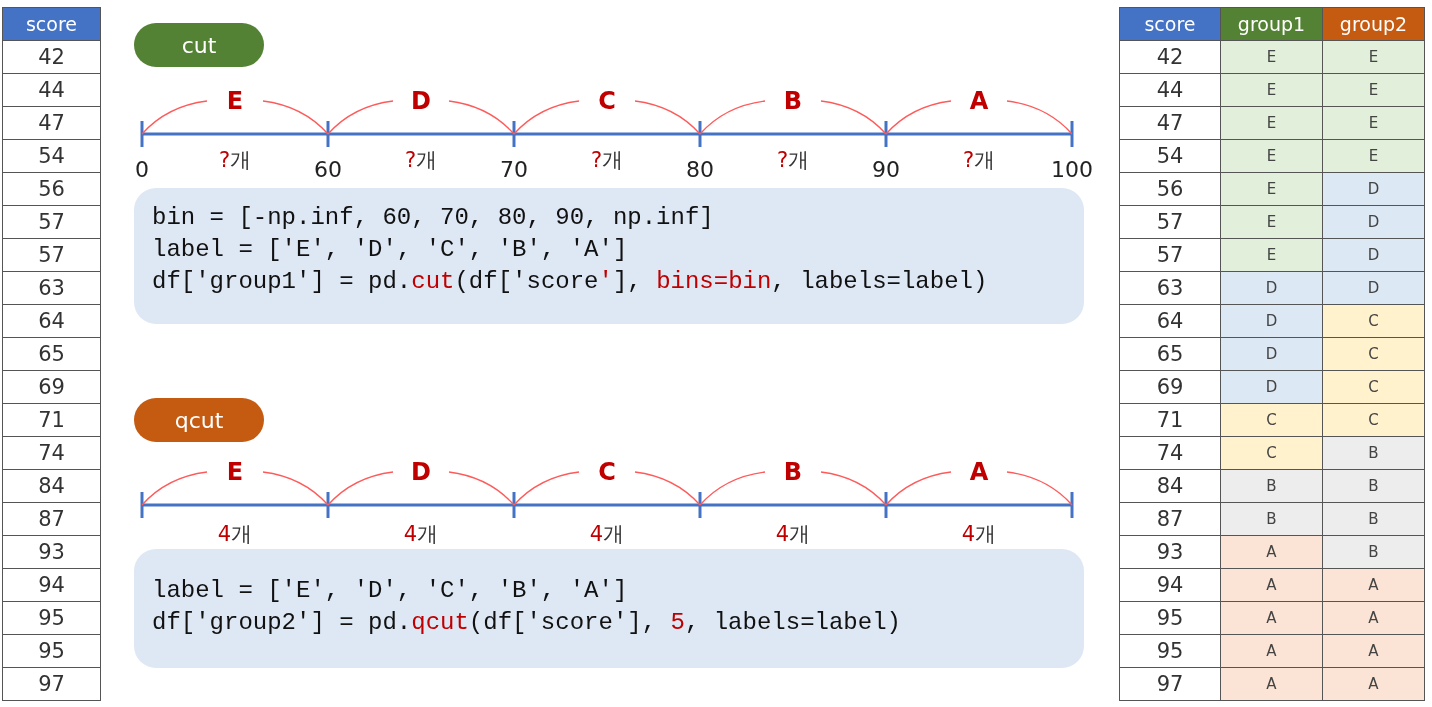  Describe the element at coordinates (627, 281) in the screenshot. I see `code-text: ],` at that location.